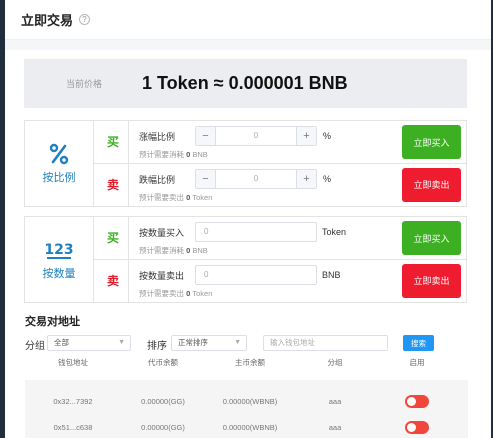  I want to click on column-header: 主币余额, so click(250, 362).